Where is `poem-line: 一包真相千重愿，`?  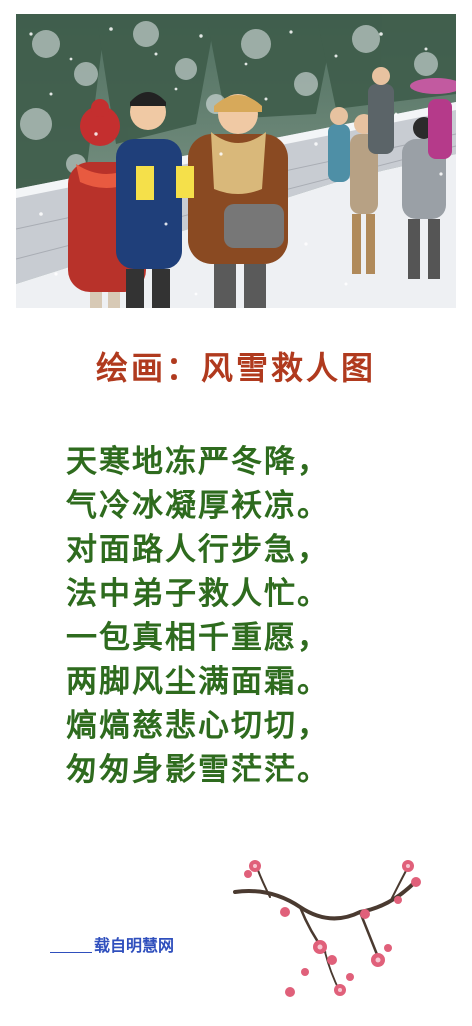 poem-line: 一包真相千重愿， is located at coordinates (198, 638).